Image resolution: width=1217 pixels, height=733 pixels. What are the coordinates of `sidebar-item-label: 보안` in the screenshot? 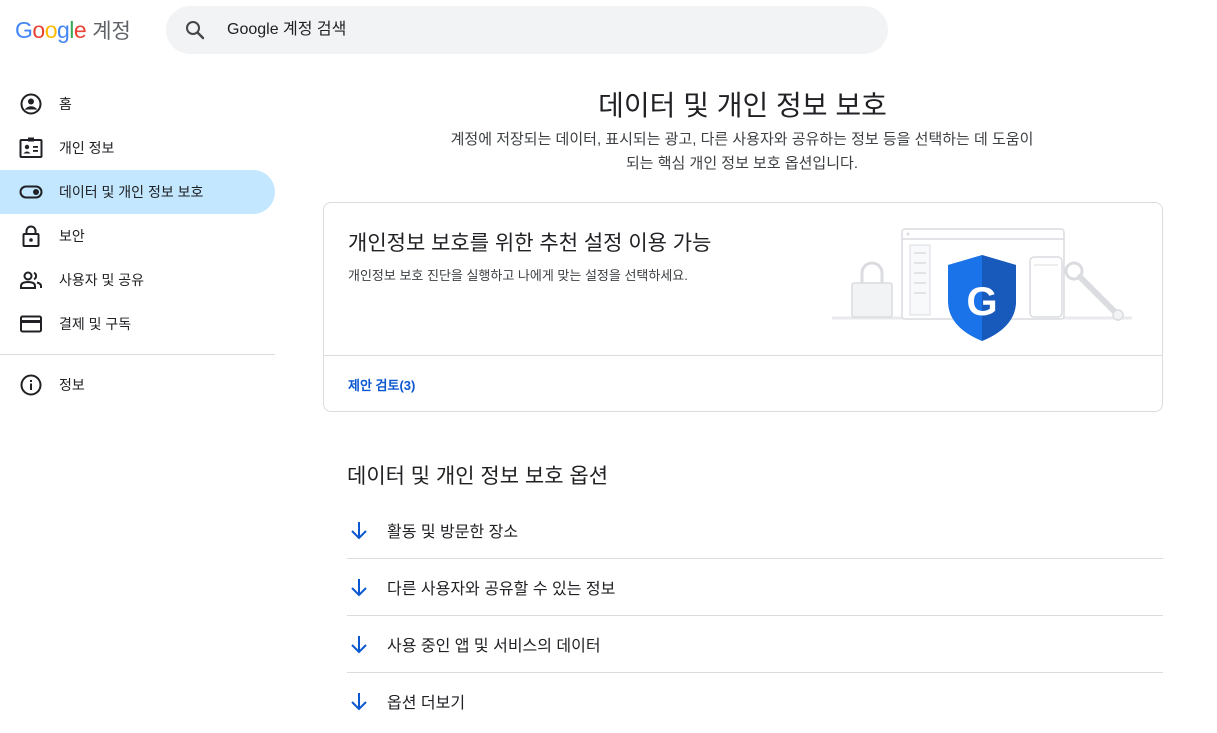 It's located at (72, 236).